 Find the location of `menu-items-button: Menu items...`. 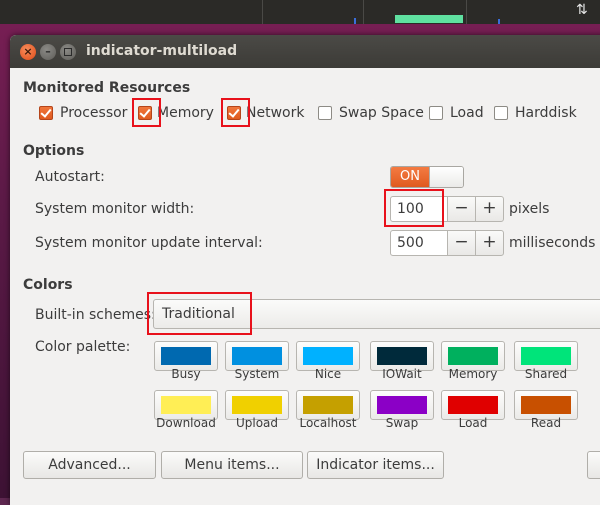

menu-items-button: Menu items... is located at coordinates (232, 465).